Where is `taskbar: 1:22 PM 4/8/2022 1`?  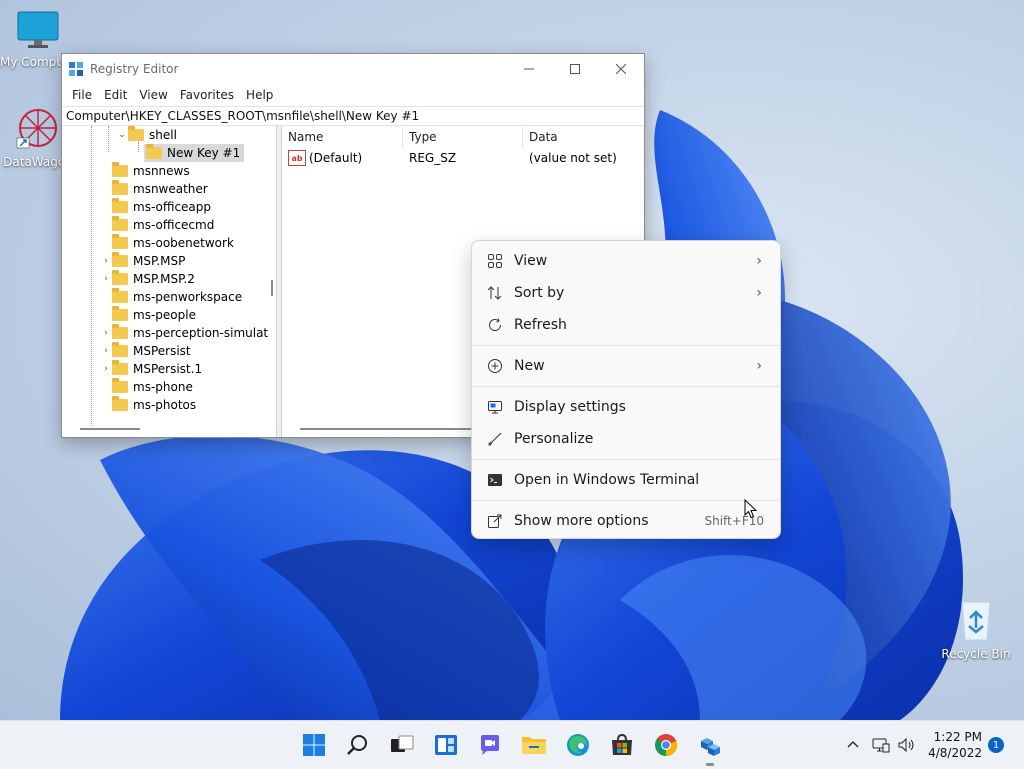 taskbar: 1:22 PM 4/8/2022 1 is located at coordinates (512, 744).